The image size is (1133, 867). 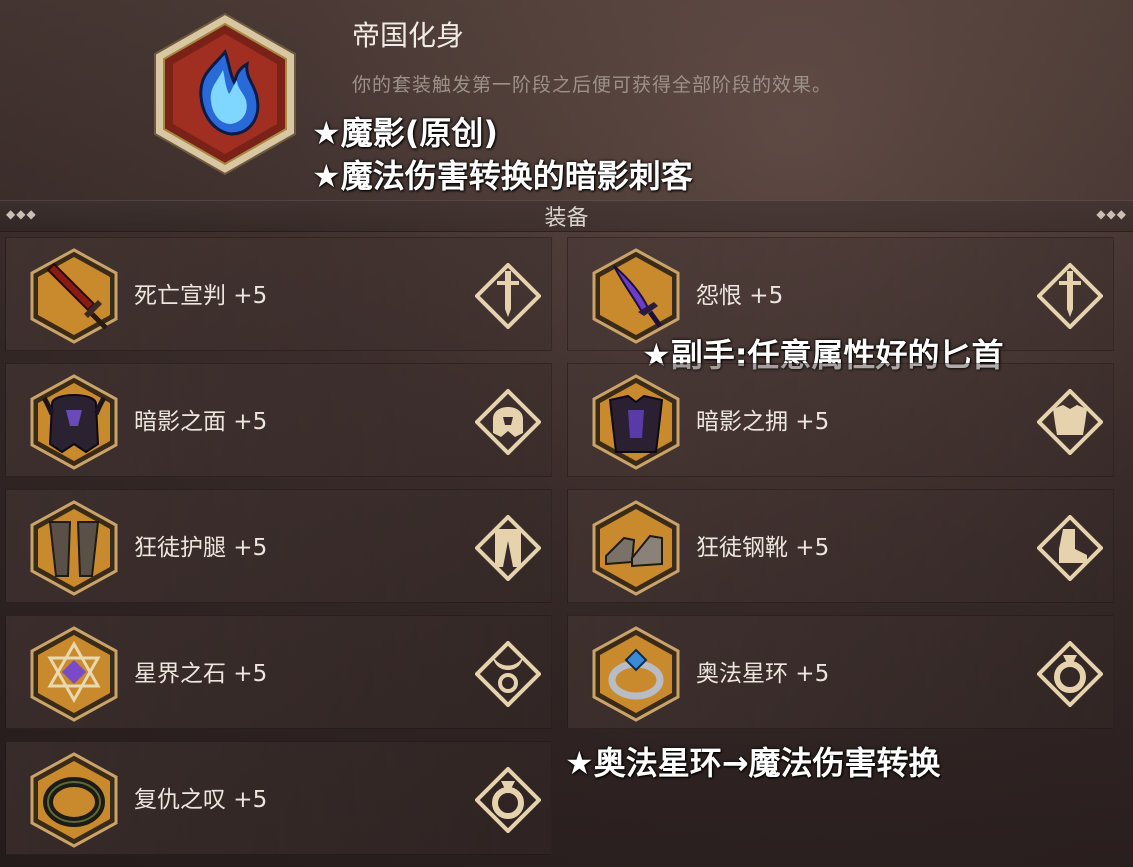 I want to click on equipment-slot-helmet: 暗影之面 +5, so click(x=278, y=420).